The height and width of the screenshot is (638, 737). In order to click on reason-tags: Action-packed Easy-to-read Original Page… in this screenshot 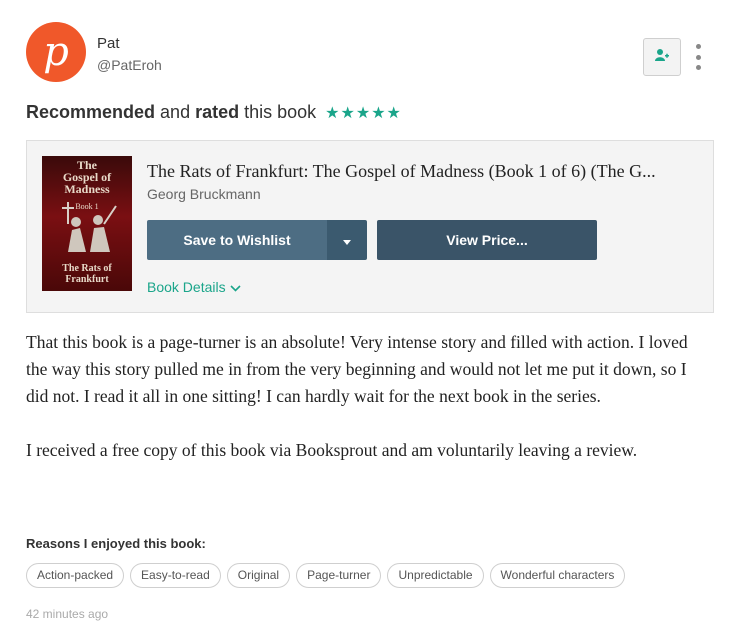, I will do `click(326, 575)`.